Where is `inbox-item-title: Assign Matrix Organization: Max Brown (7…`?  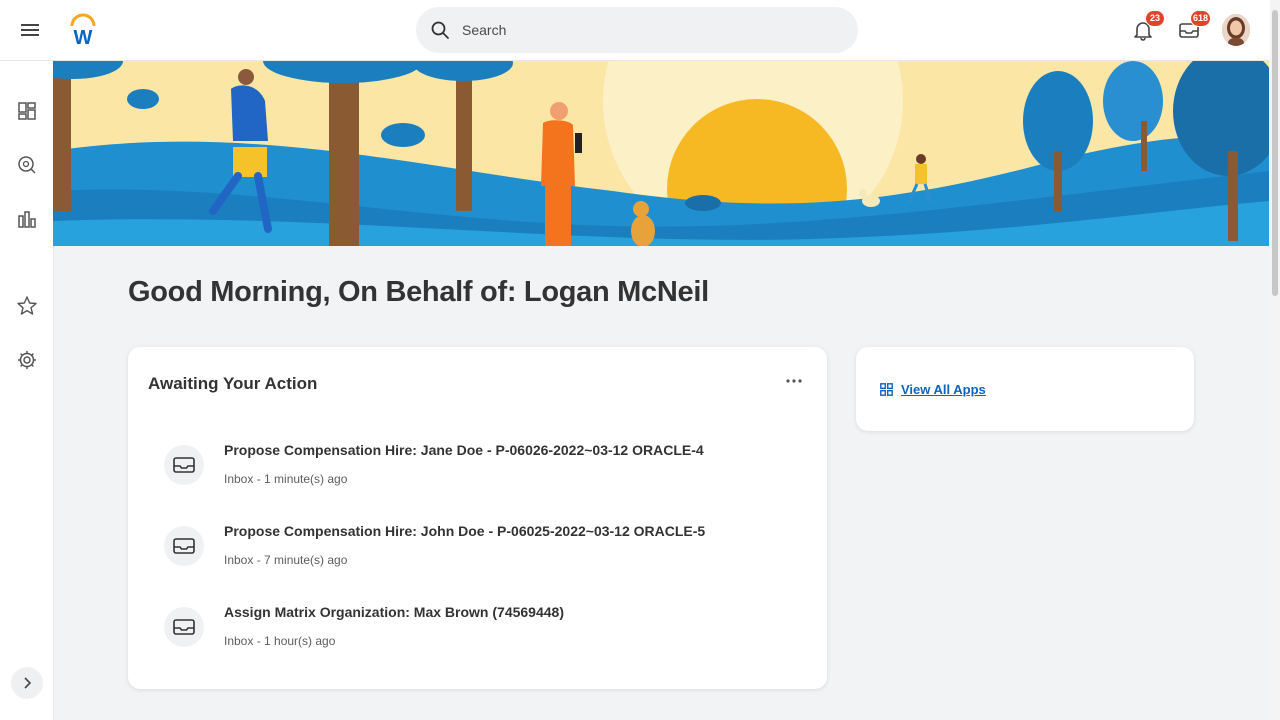
inbox-item-title: Assign Matrix Organization: Max Brown (7… is located at coordinates (394, 612).